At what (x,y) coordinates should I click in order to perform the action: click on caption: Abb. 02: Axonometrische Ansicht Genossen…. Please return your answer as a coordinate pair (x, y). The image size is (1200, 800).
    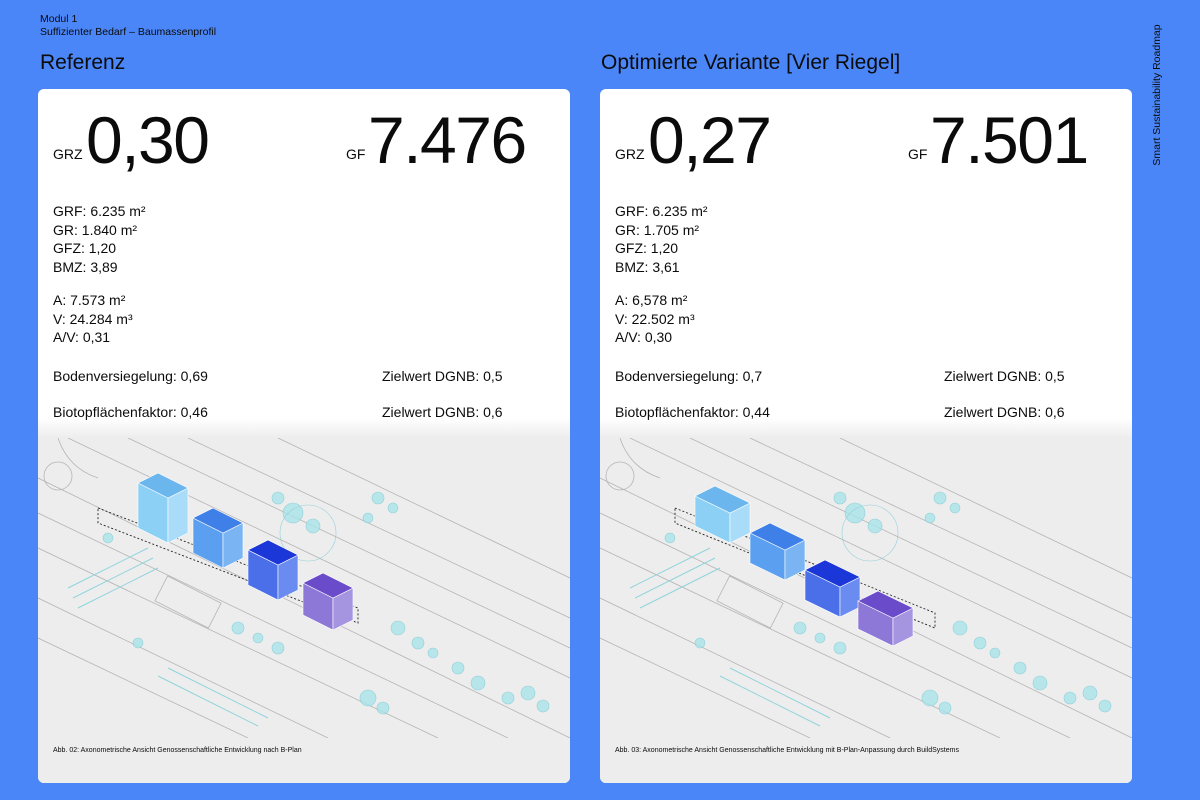
    Looking at the image, I should click on (177, 750).